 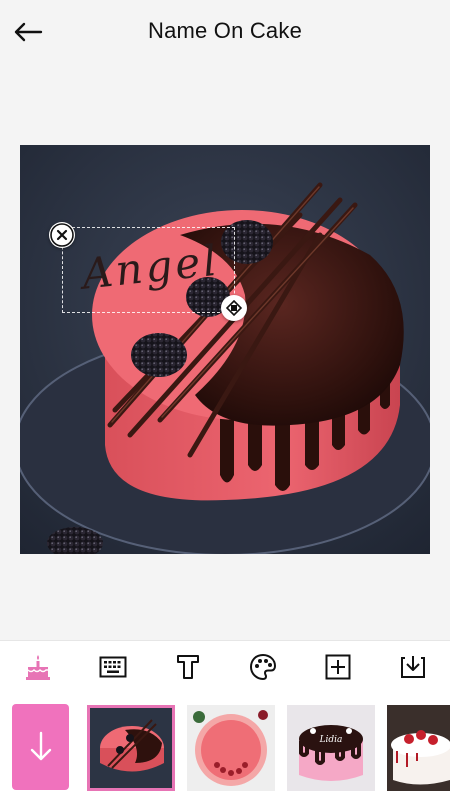 I want to click on tool-save, so click(x=413, y=667).